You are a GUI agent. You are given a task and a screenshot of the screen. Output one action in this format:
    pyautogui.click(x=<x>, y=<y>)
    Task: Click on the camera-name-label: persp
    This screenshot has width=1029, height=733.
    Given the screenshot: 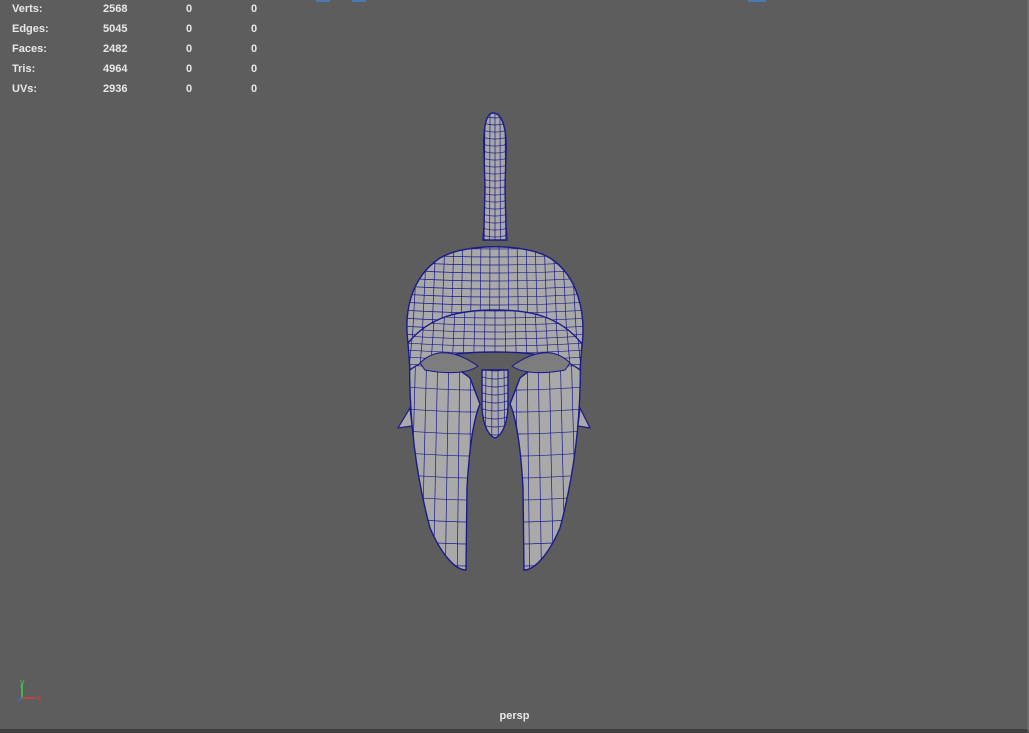 What is the action you would take?
    pyautogui.click(x=514, y=716)
    